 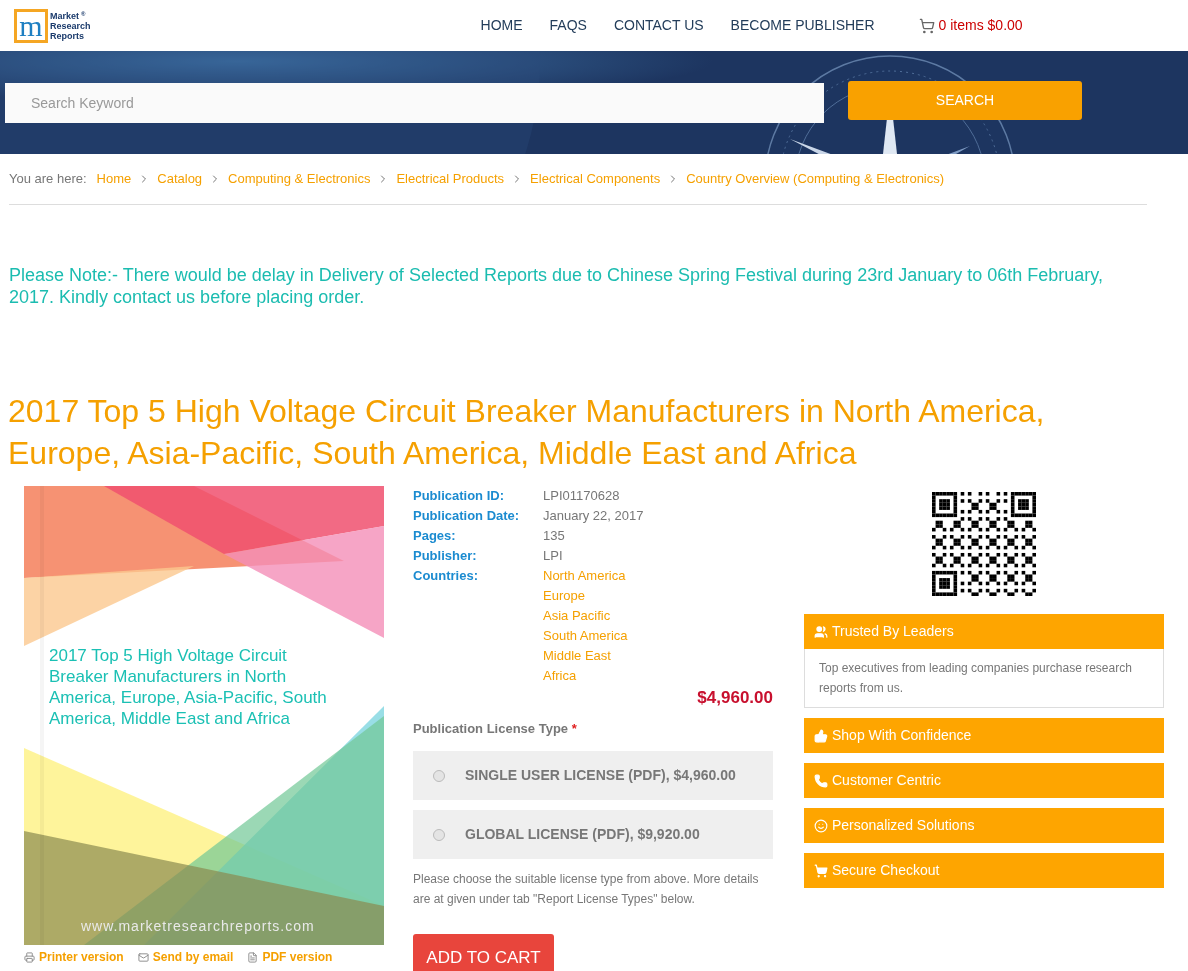 I want to click on smile-icon, so click(x=821, y=825).